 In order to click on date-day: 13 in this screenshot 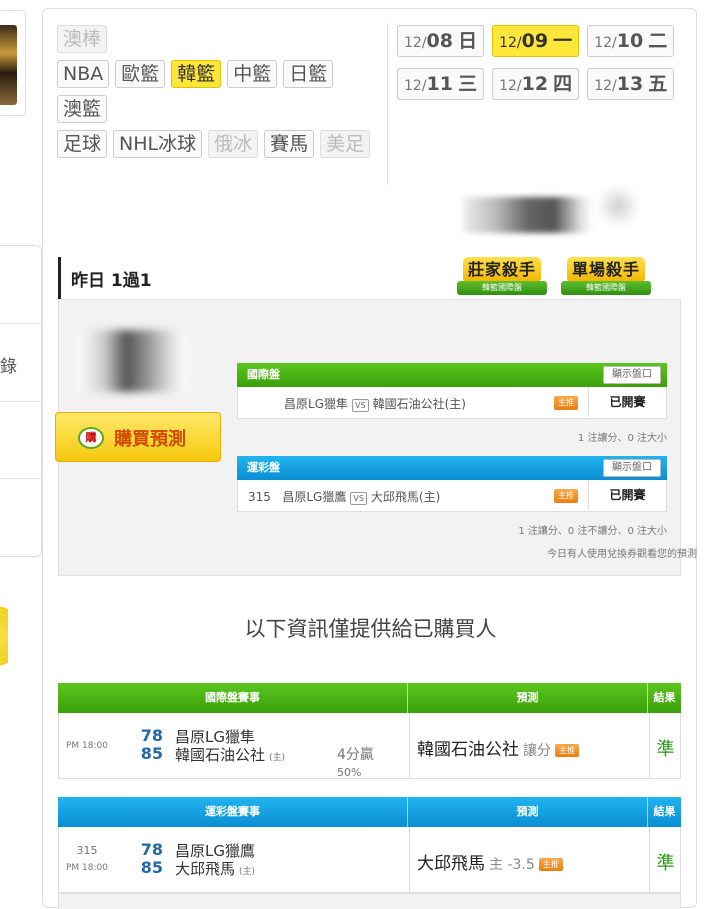, I will do `click(630, 84)`.